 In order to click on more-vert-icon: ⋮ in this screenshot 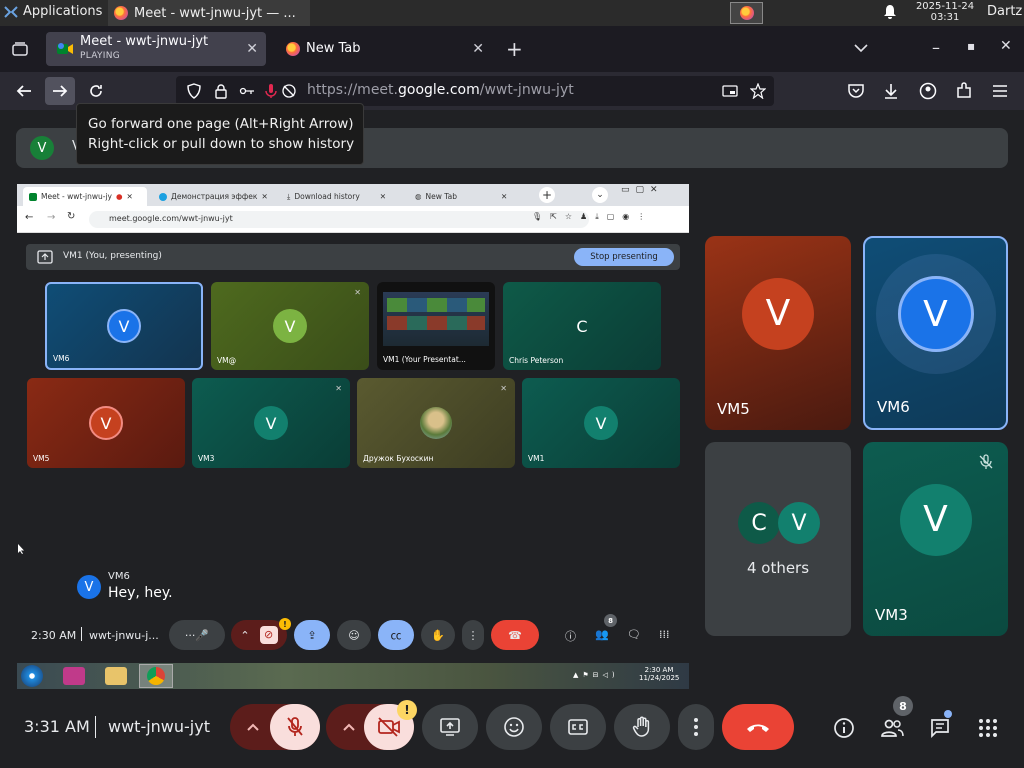, I will do `click(473, 635)`.